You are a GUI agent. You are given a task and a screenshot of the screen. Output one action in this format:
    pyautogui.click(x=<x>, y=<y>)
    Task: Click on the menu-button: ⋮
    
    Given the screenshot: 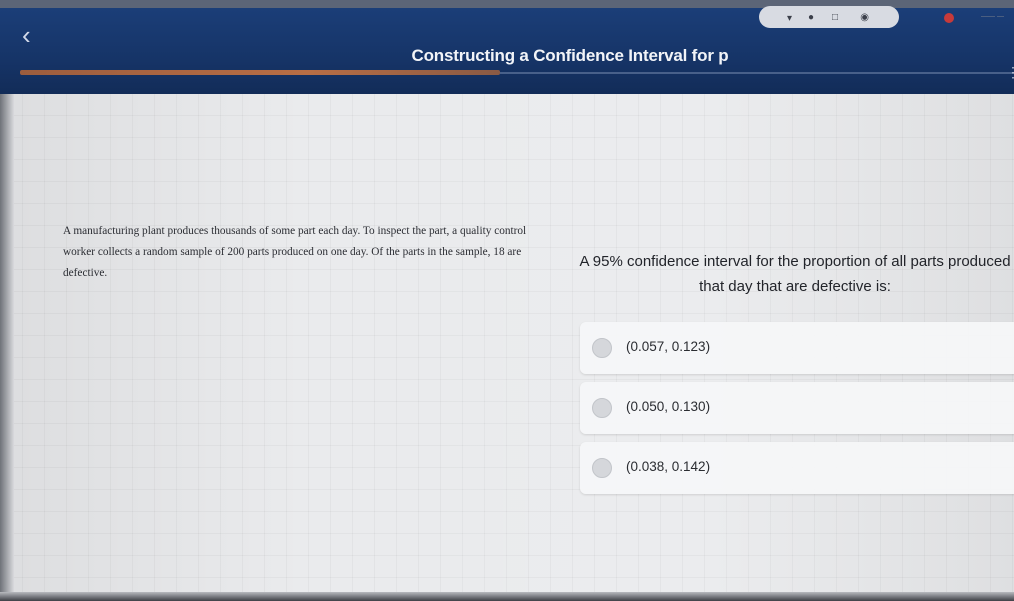 What is the action you would take?
    pyautogui.click(x=1010, y=76)
    